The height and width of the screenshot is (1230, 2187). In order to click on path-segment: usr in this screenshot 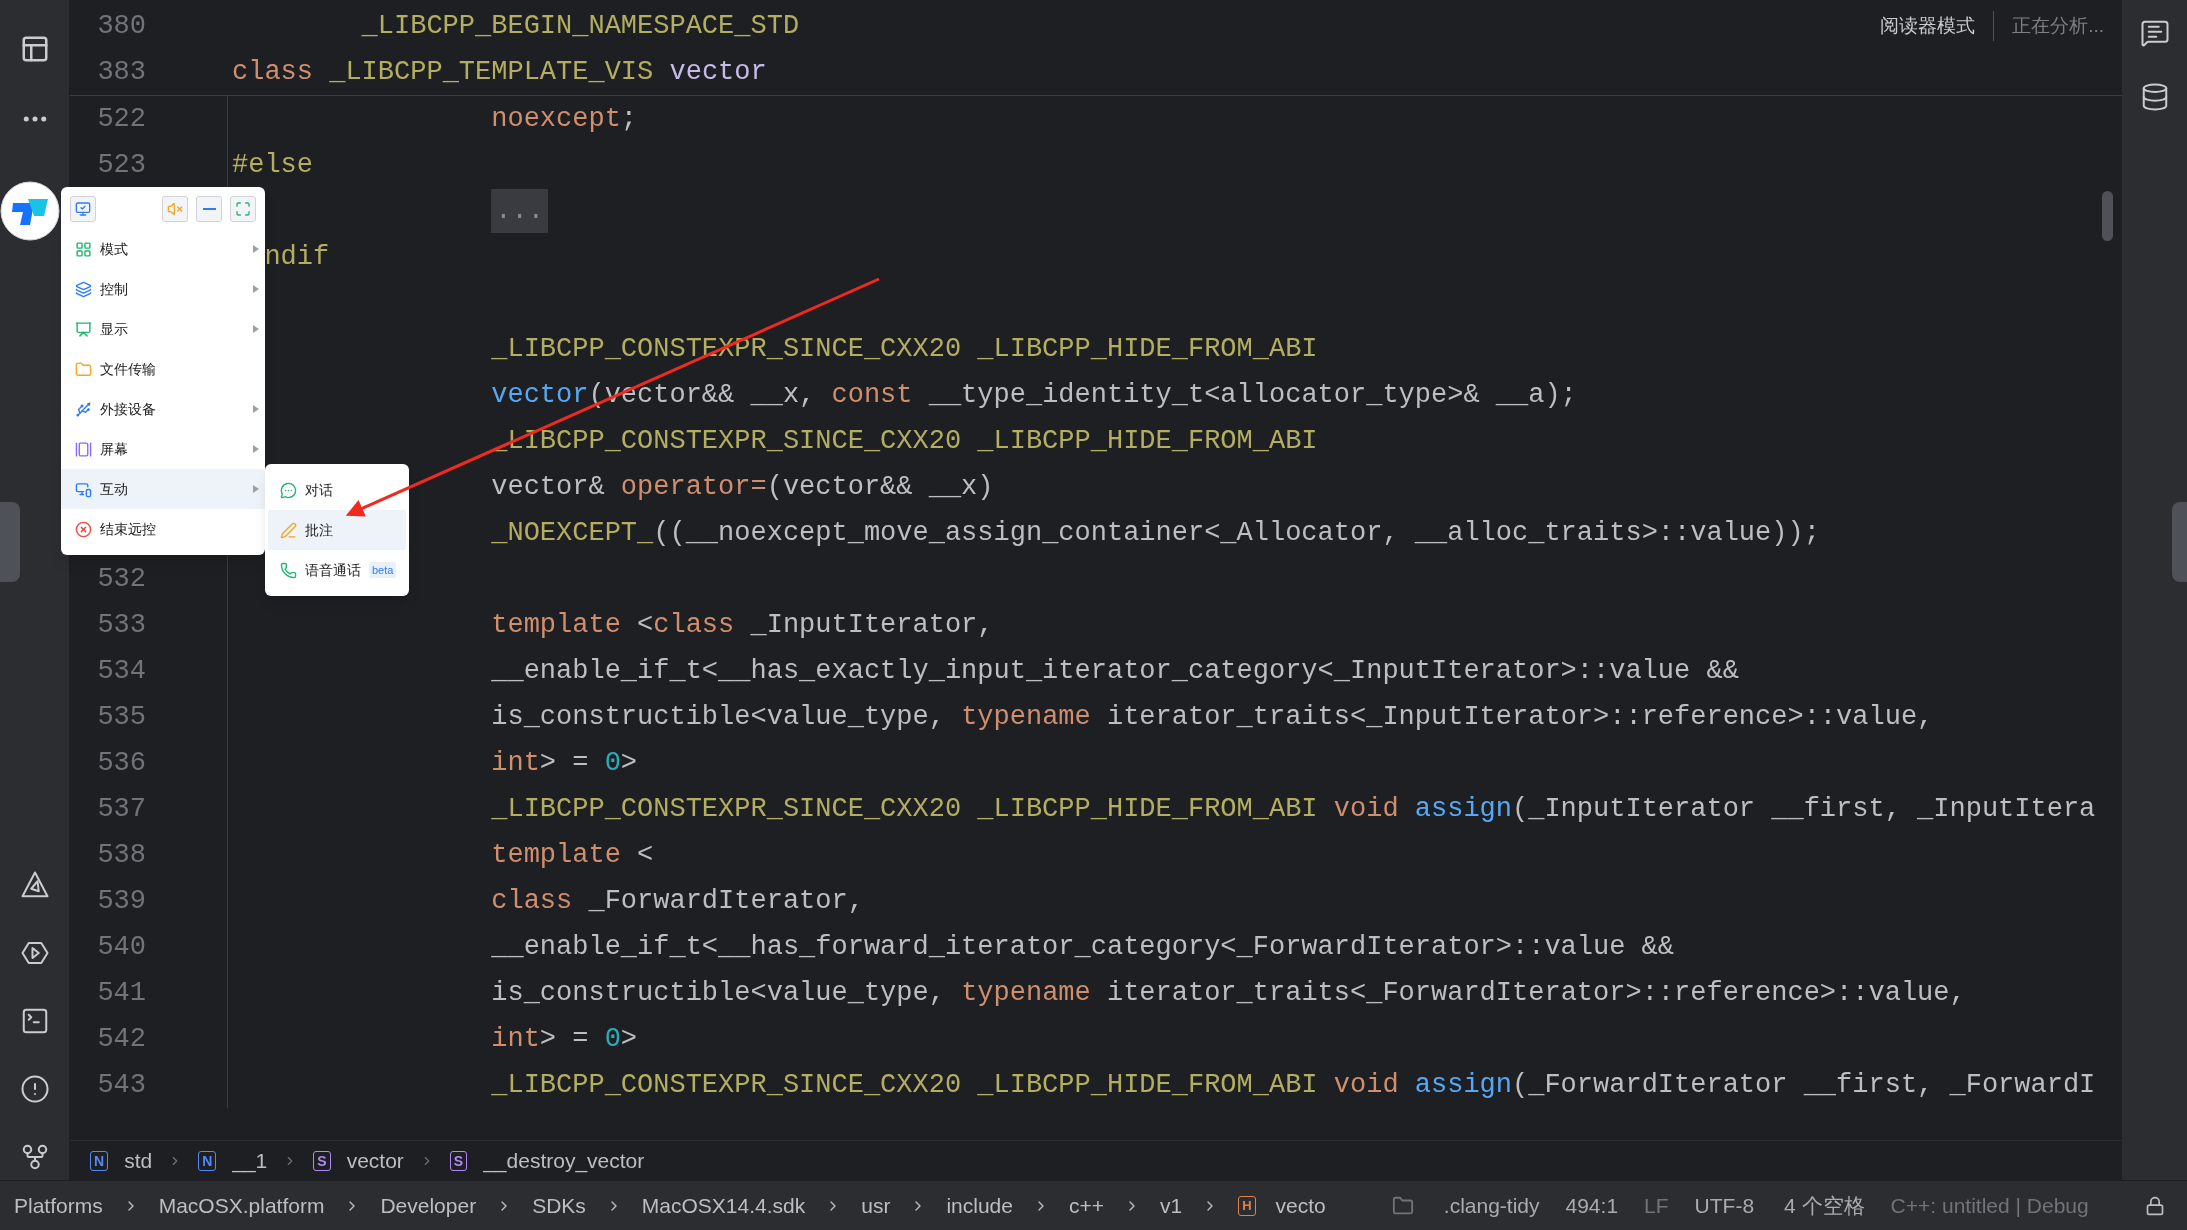, I will do `click(876, 1205)`.